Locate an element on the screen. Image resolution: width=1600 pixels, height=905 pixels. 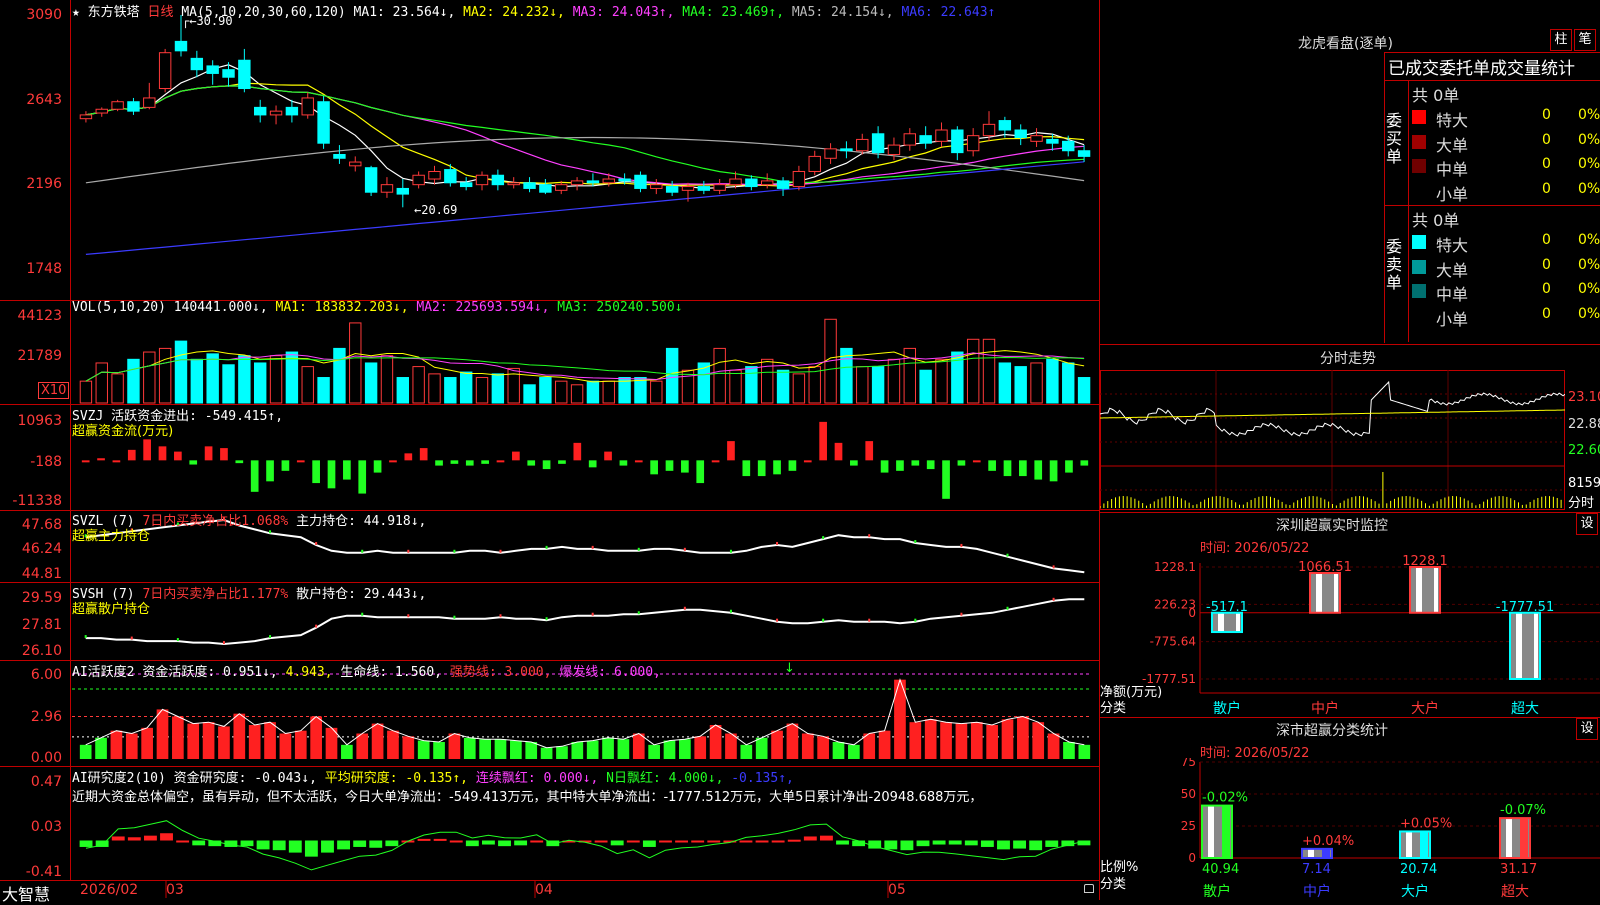
high-note: ┌←30.90 is located at coordinates (207, 21).